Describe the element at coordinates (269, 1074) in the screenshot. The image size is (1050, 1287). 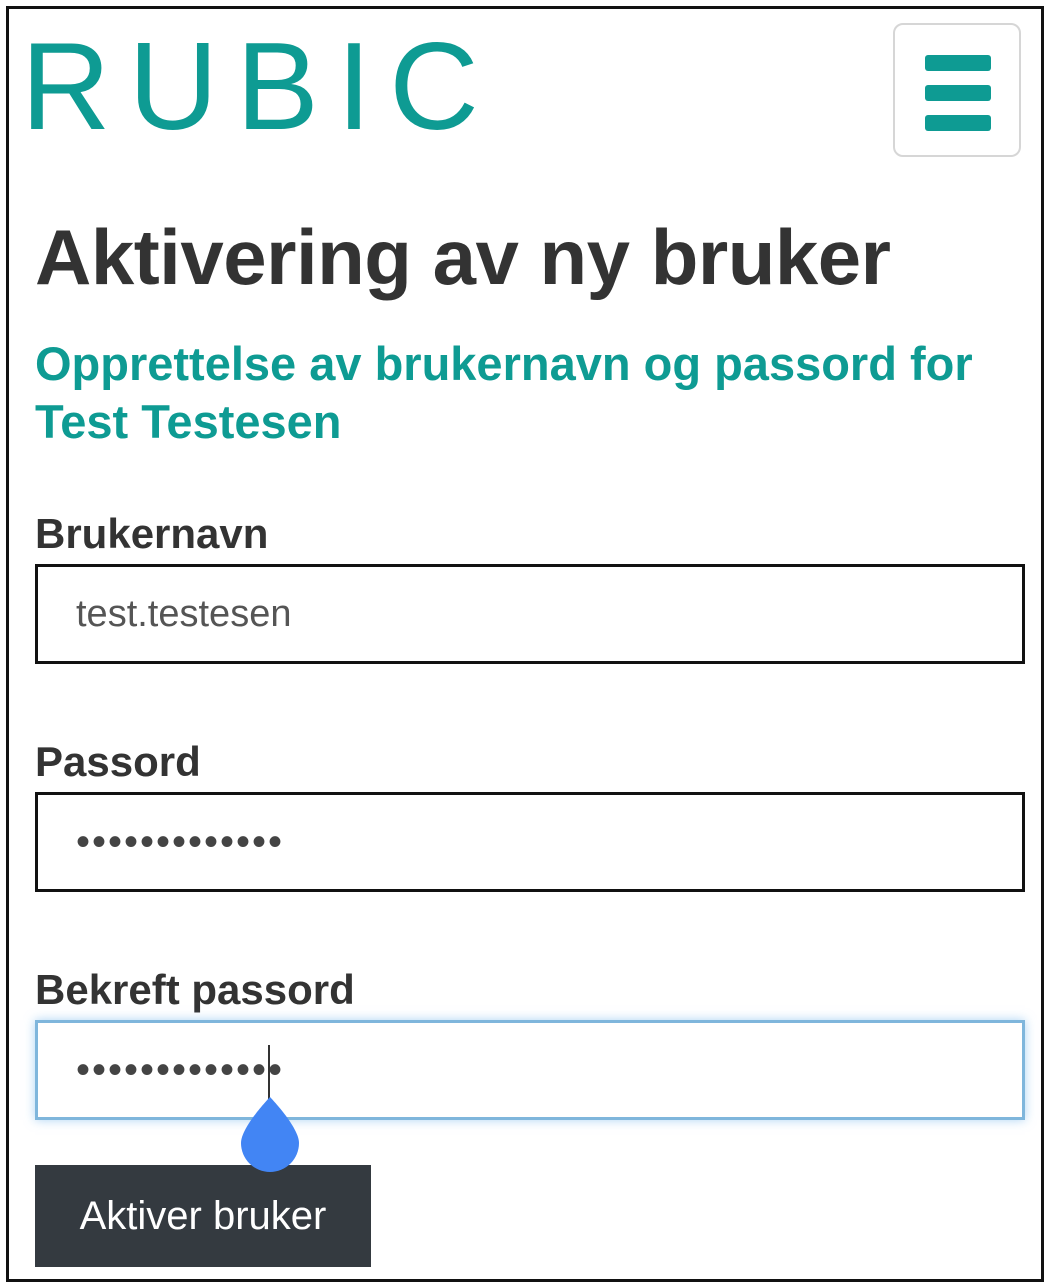
I see `text-cursor` at that location.